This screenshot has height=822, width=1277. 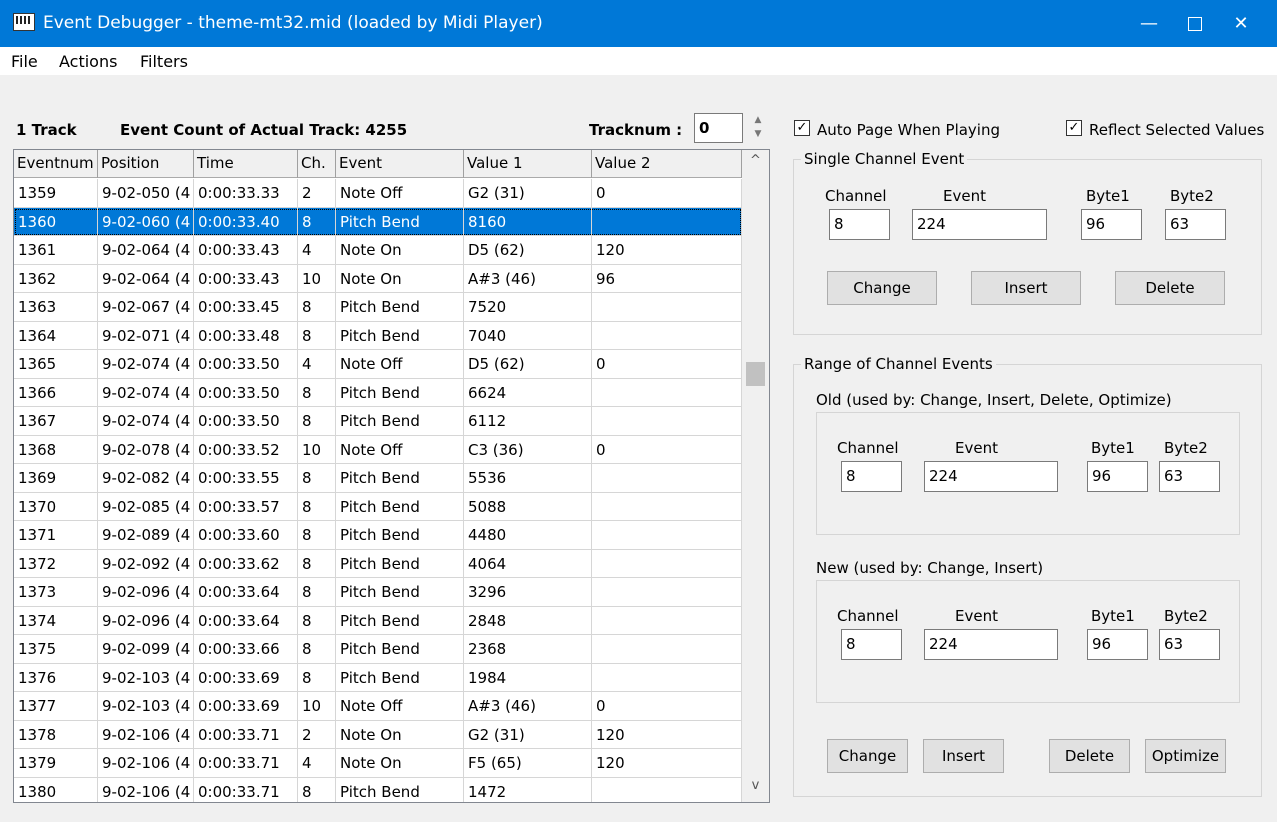 I want to click on table-cell, so click(x=667, y=535).